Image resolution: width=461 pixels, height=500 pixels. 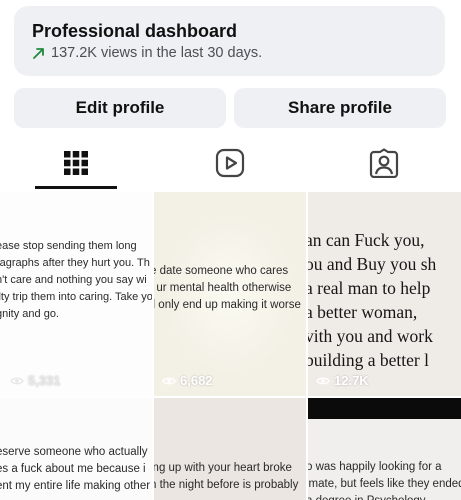 What do you see at coordinates (76, 187) in the screenshot?
I see `active-tab-indicator` at bounding box center [76, 187].